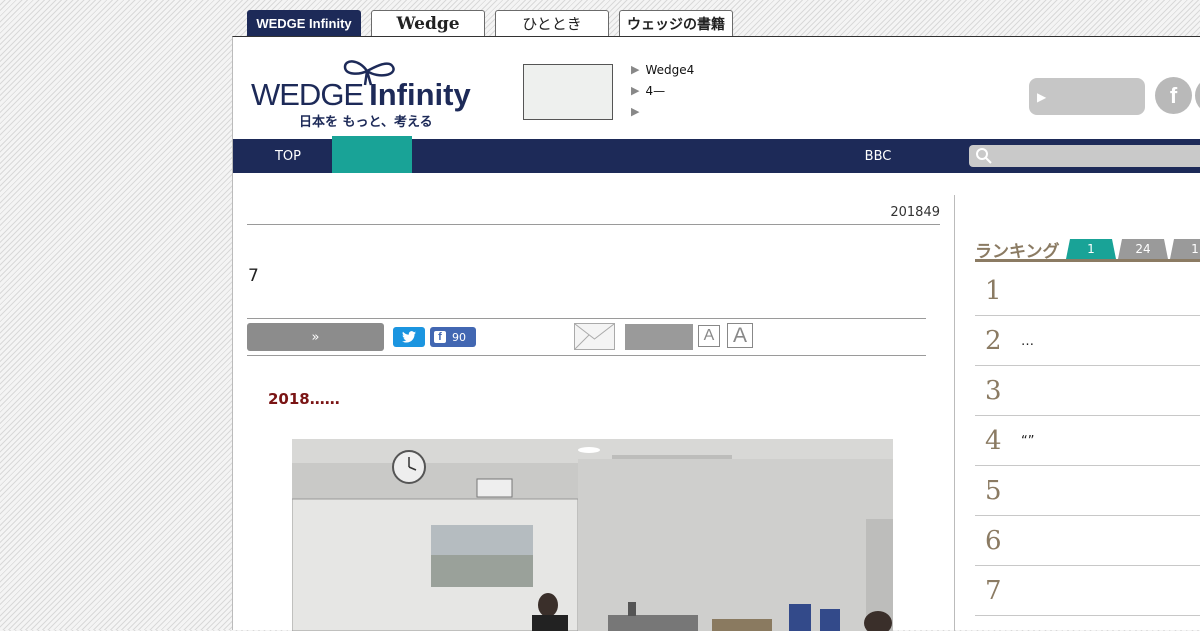  I want to click on ranking-item: 7, so click(1087, 591).